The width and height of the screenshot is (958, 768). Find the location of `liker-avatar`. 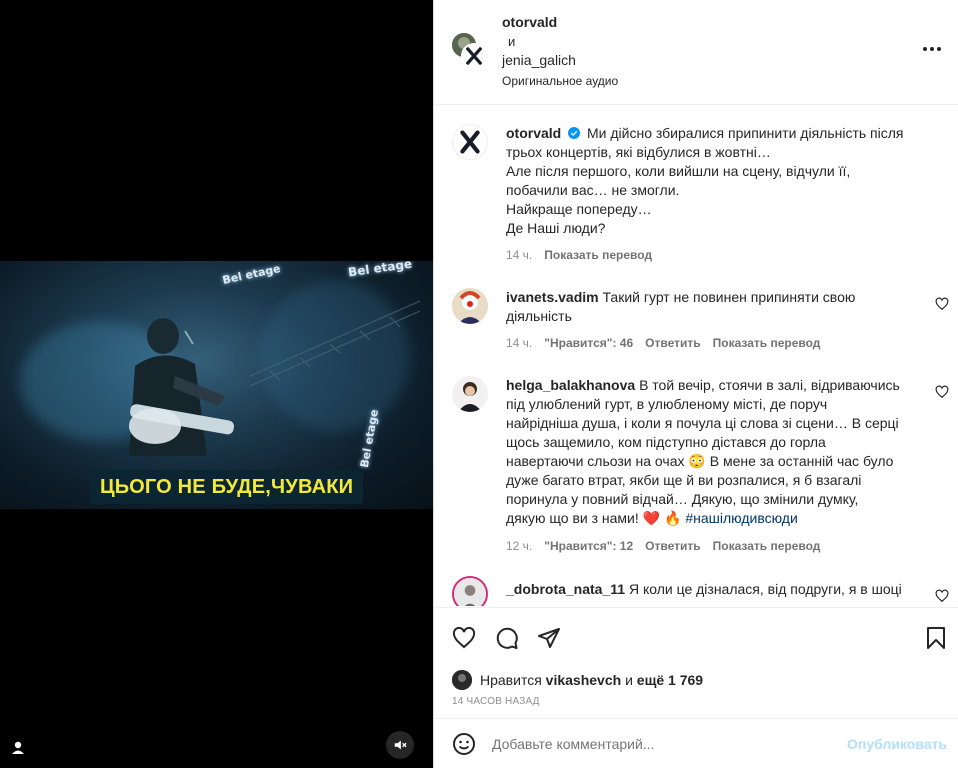

liker-avatar is located at coordinates (462, 680).